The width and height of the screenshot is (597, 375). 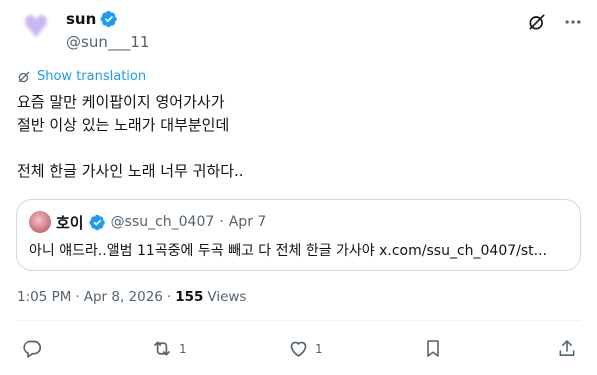 What do you see at coordinates (24, 76) in the screenshot?
I see `translate-icon` at bounding box center [24, 76].